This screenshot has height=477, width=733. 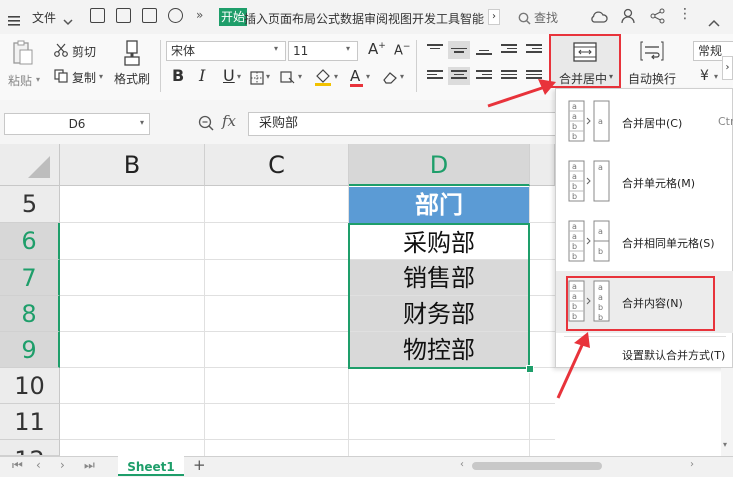 I want to click on first-sheet-icon: ⏮, so click(x=17, y=465).